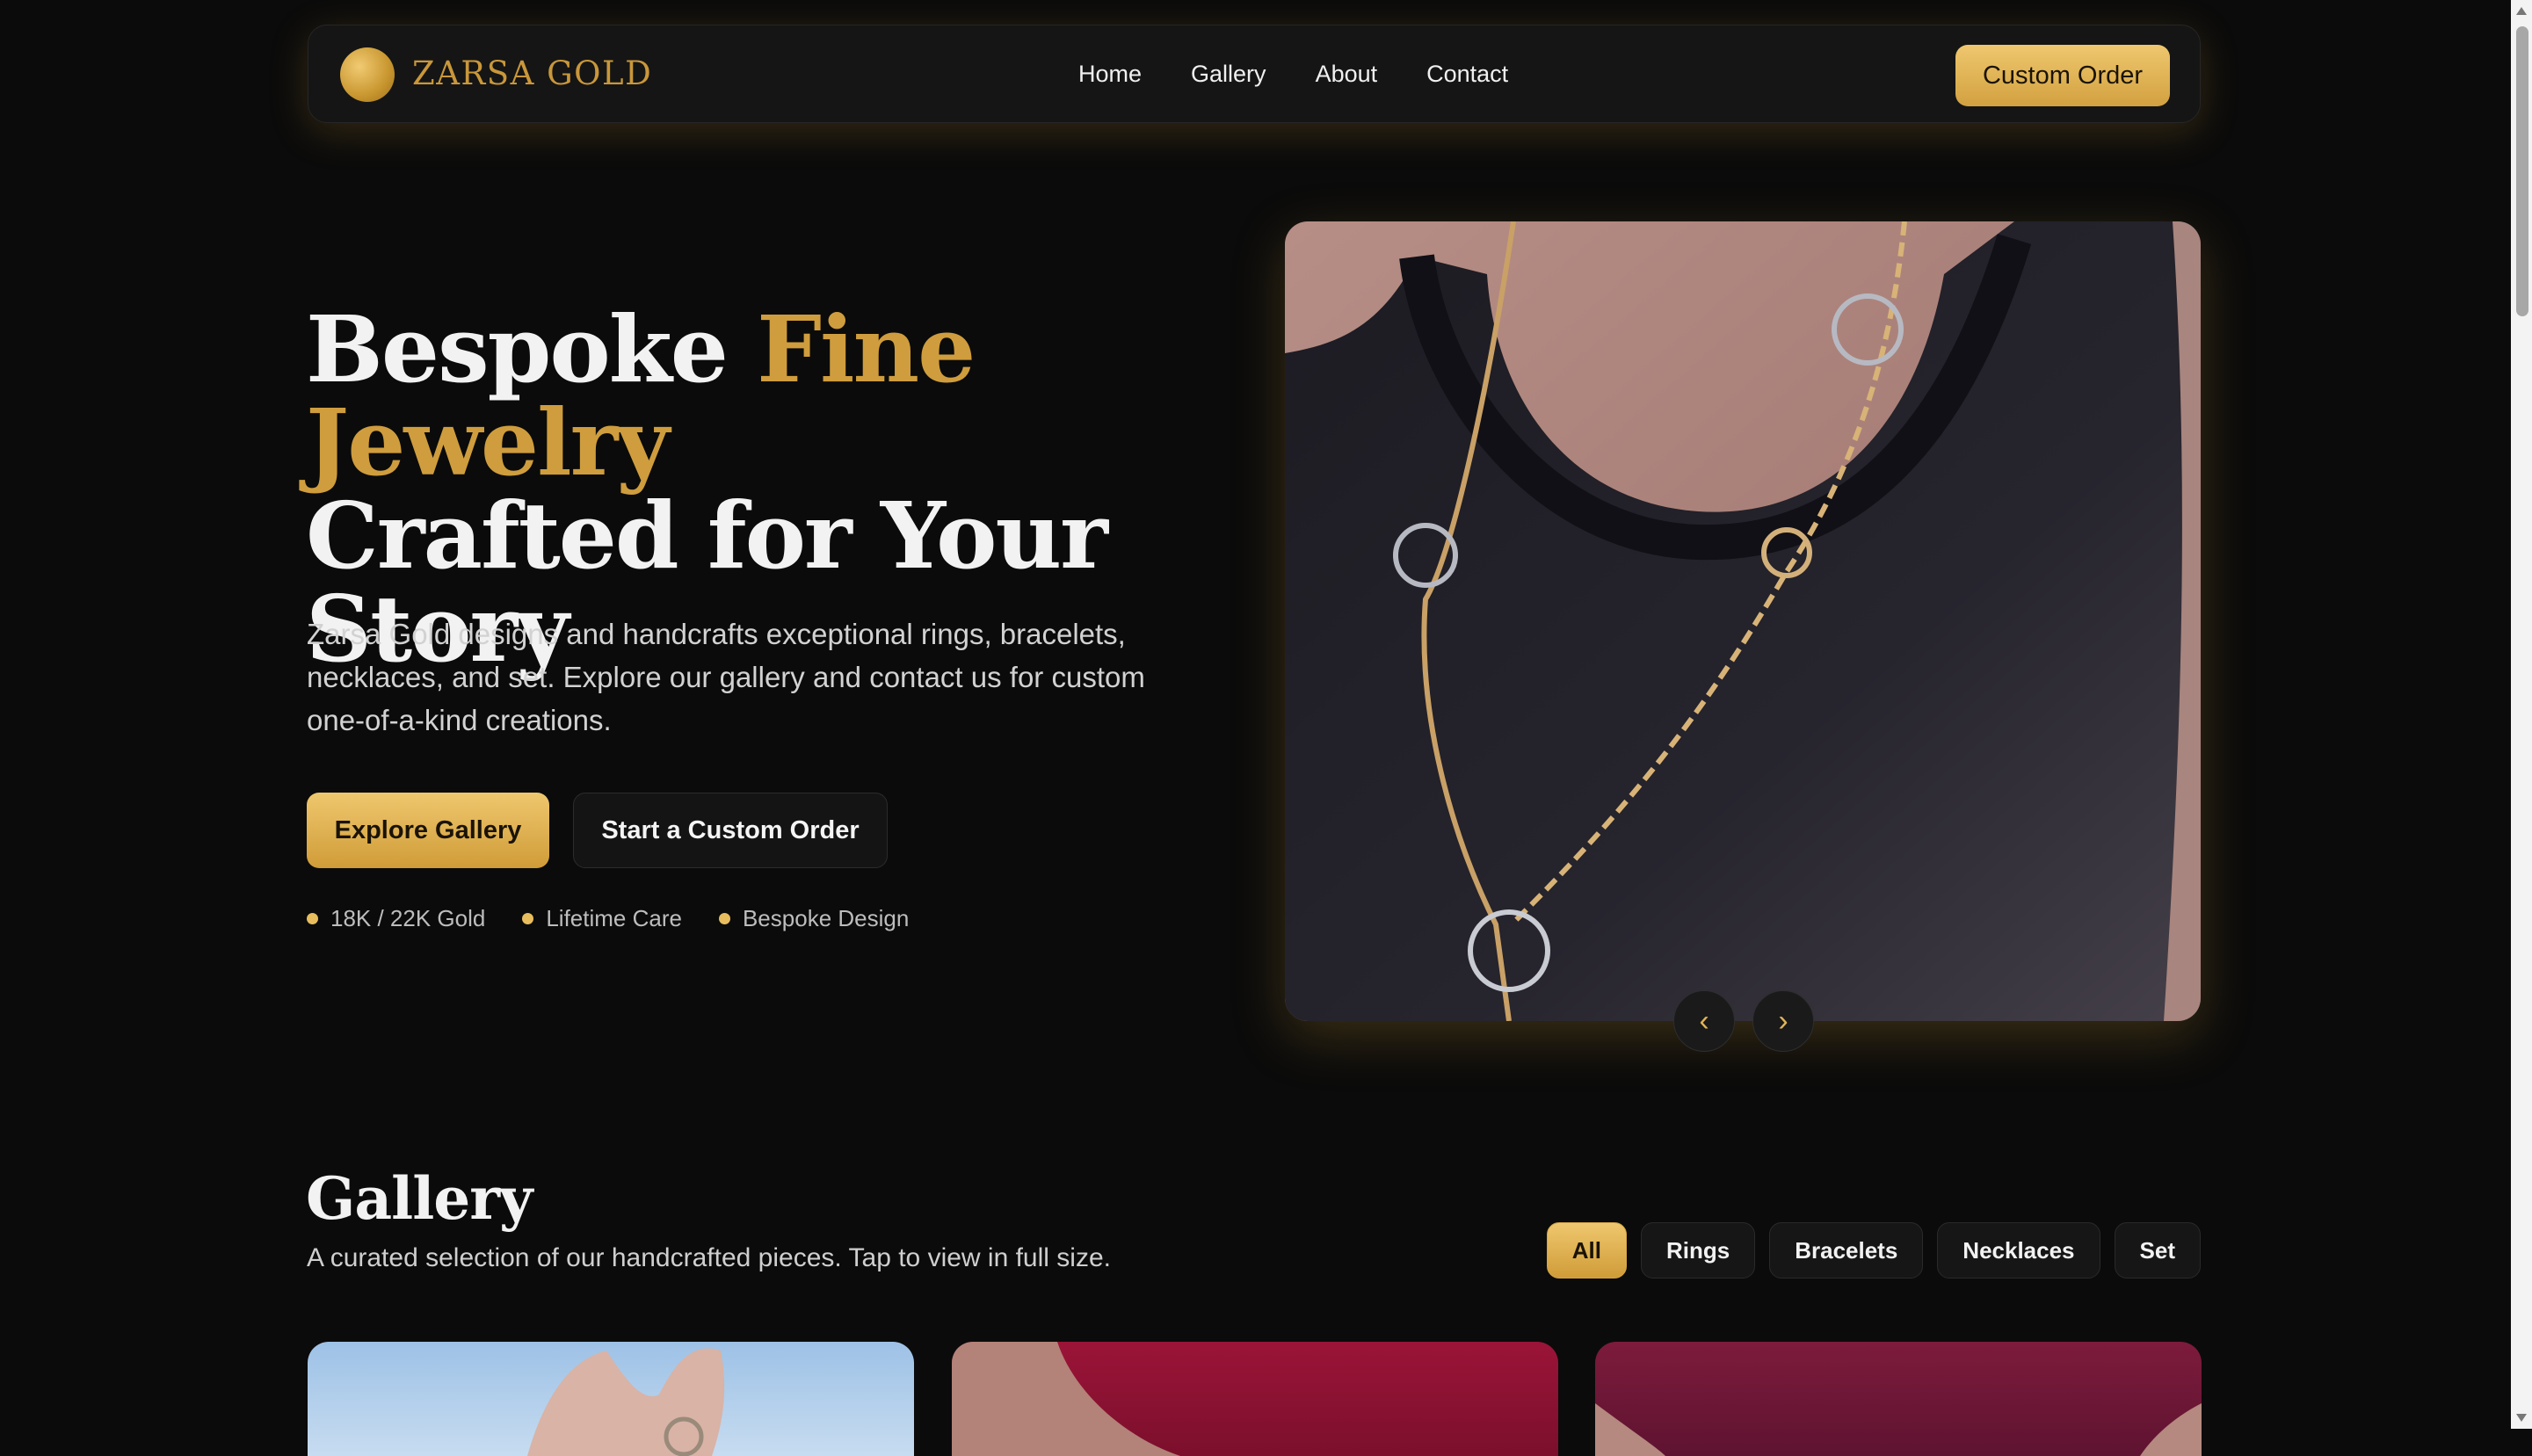 Image resolution: width=2532 pixels, height=1456 pixels. I want to click on filter-set: Set, so click(2157, 1250).